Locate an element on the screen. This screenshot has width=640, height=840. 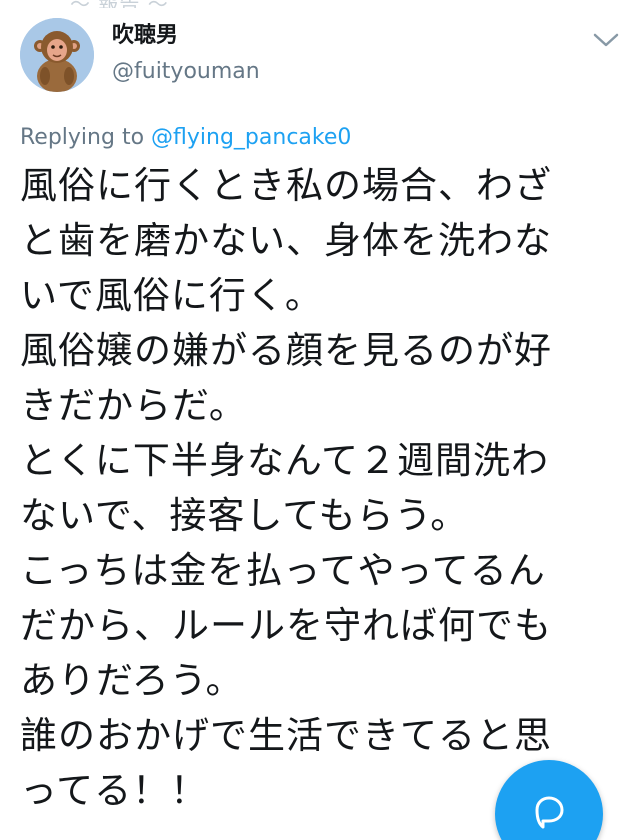
tweet-line: こっちは金を払ってやってるん is located at coordinates (283, 570).